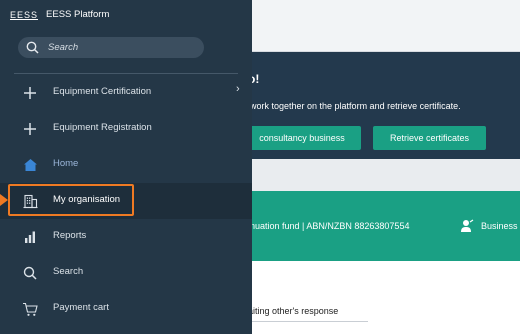 This screenshot has height=334, width=520. Describe the element at coordinates (126, 237) in the screenshot. I see `sidebar-item-reports: Reports` at that location.